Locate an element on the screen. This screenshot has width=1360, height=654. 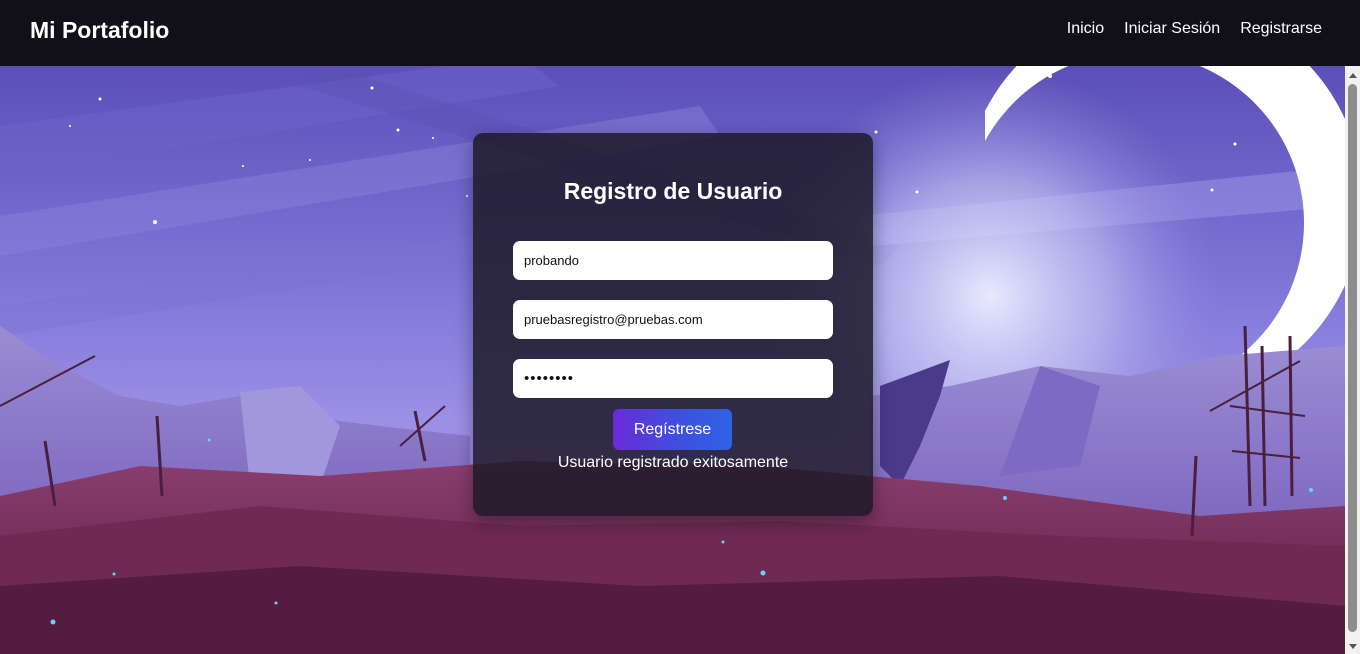
success-message: Usuario registrado exitosamente is located at coordinates (673, 462).